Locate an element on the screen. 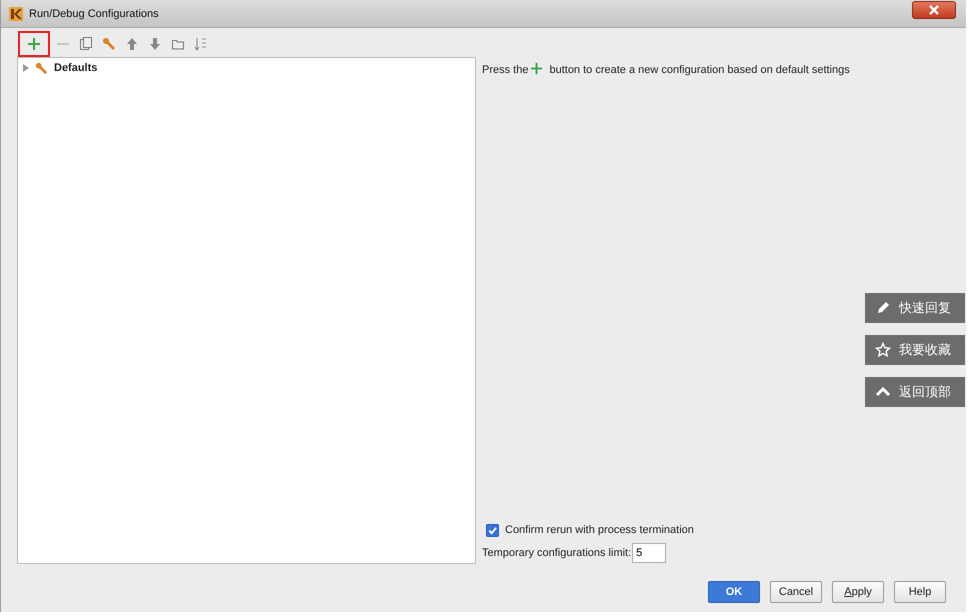  star-icon is located at coordinates (883, 350).